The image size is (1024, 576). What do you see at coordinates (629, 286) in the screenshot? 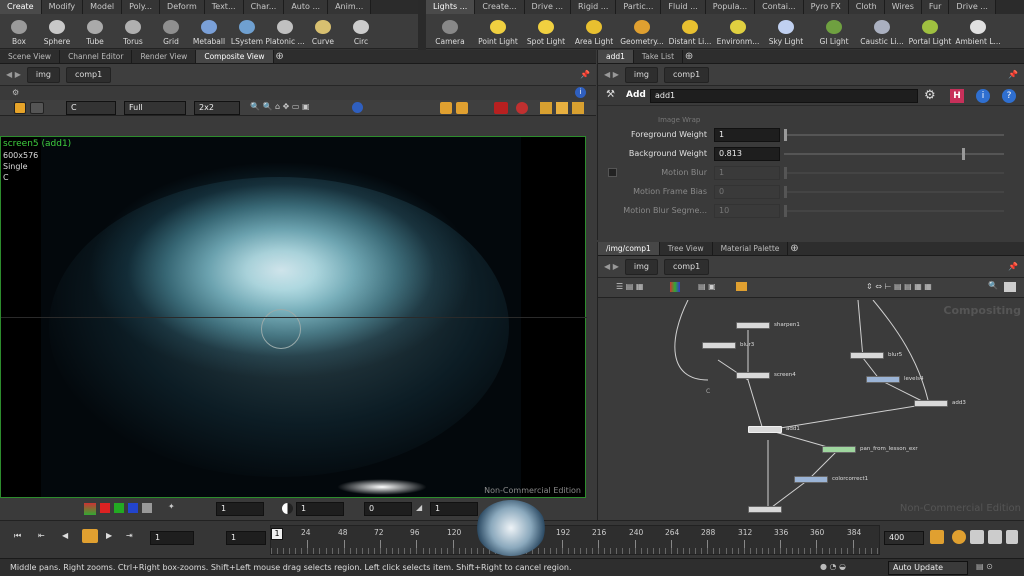
I see `list-view-icon: ☰ ▤ ▦` at bounding box center [629, 286].